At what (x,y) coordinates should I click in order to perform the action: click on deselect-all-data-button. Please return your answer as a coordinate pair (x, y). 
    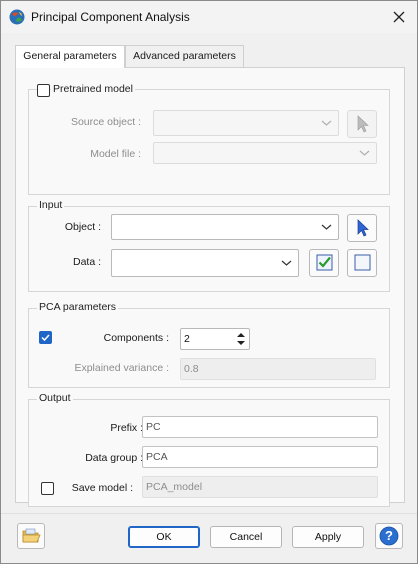
    Looking at the image, I should click on (362, 263).